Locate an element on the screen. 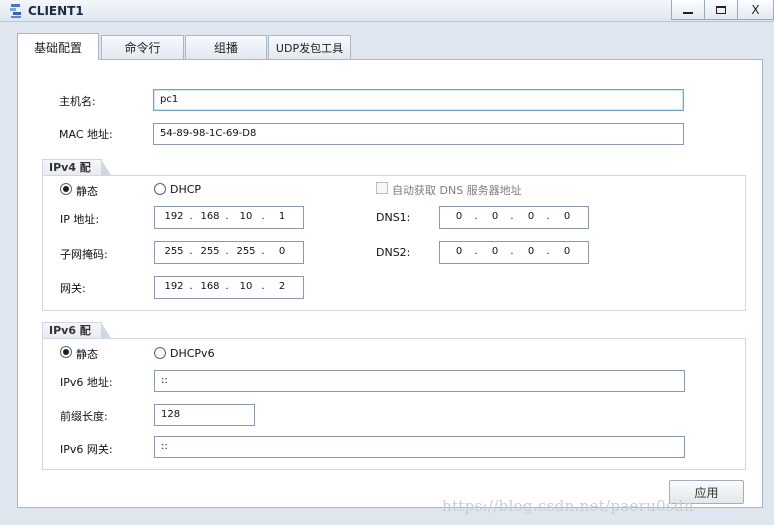  ip-octet-2: 168 is located at coordinates (210, 216).